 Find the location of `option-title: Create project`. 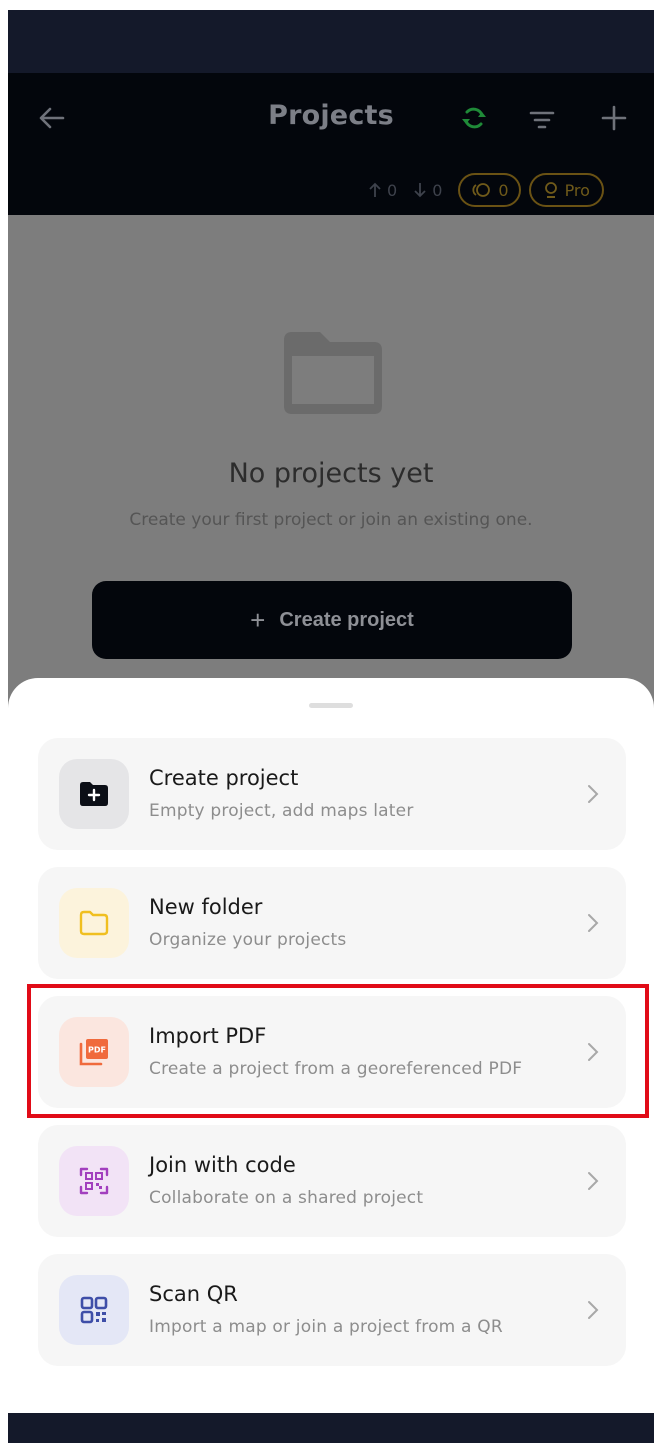

option-title: Create project is located at coordinates (224, 778).